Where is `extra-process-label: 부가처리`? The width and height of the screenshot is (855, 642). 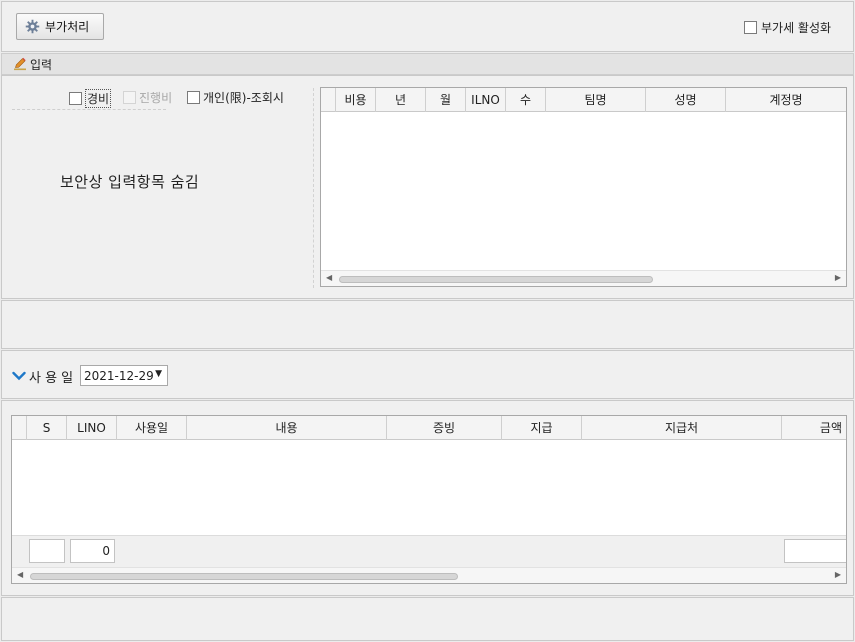
extra-process-label: 부가처리 is located at coordinates (67, 27).